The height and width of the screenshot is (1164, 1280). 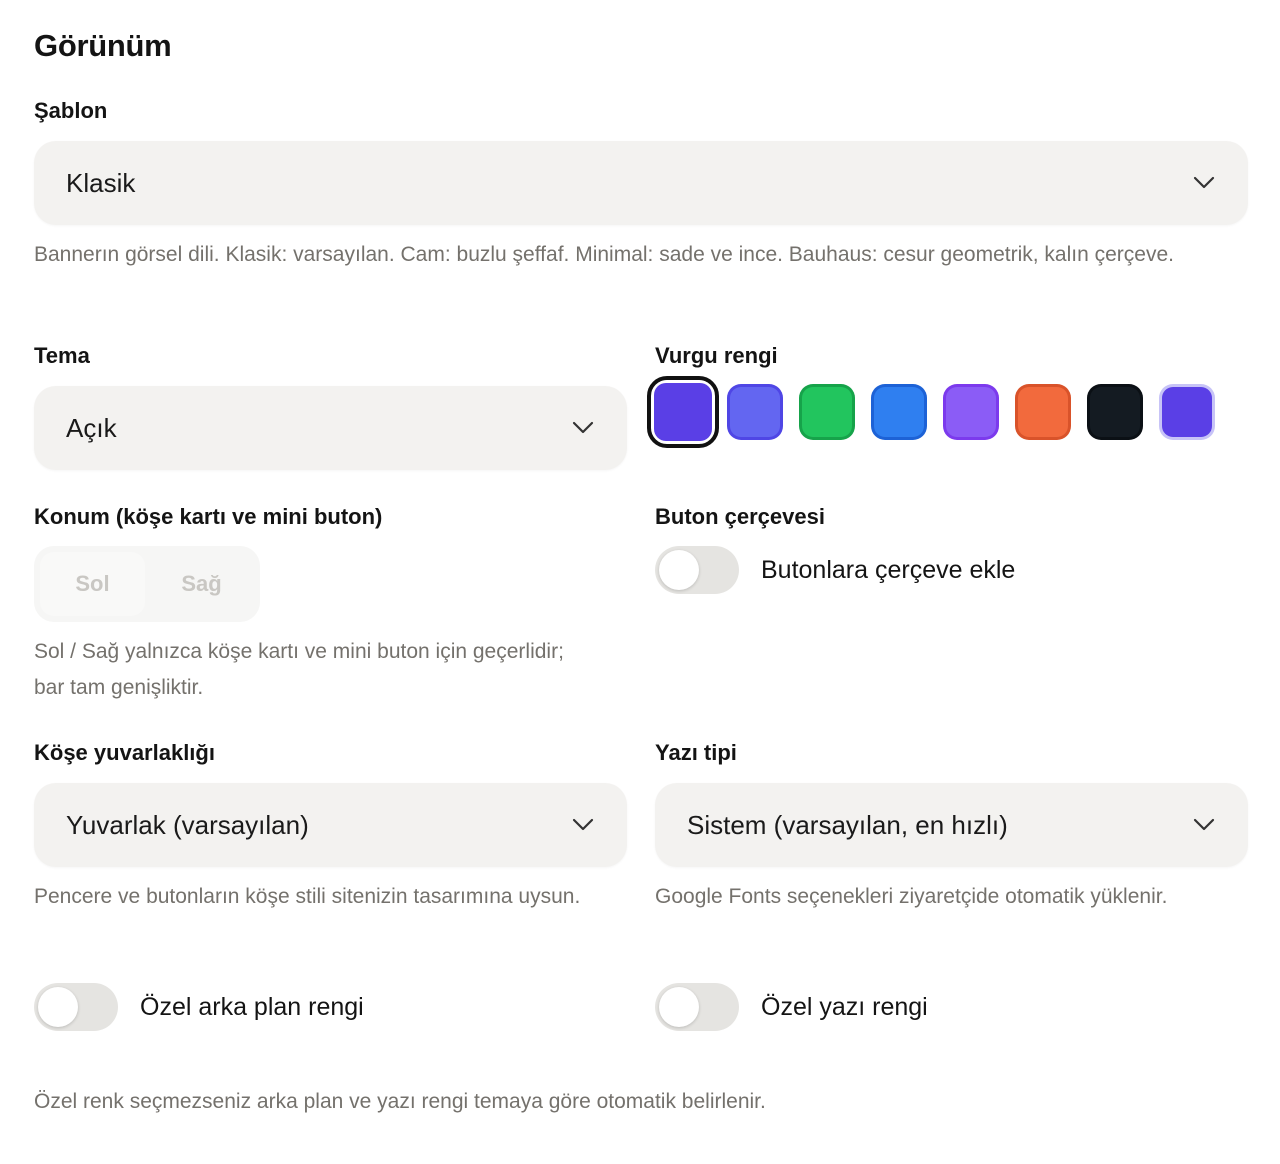 I want to click on accent-label: Vurgu rengi, so click(x=716, y=355).